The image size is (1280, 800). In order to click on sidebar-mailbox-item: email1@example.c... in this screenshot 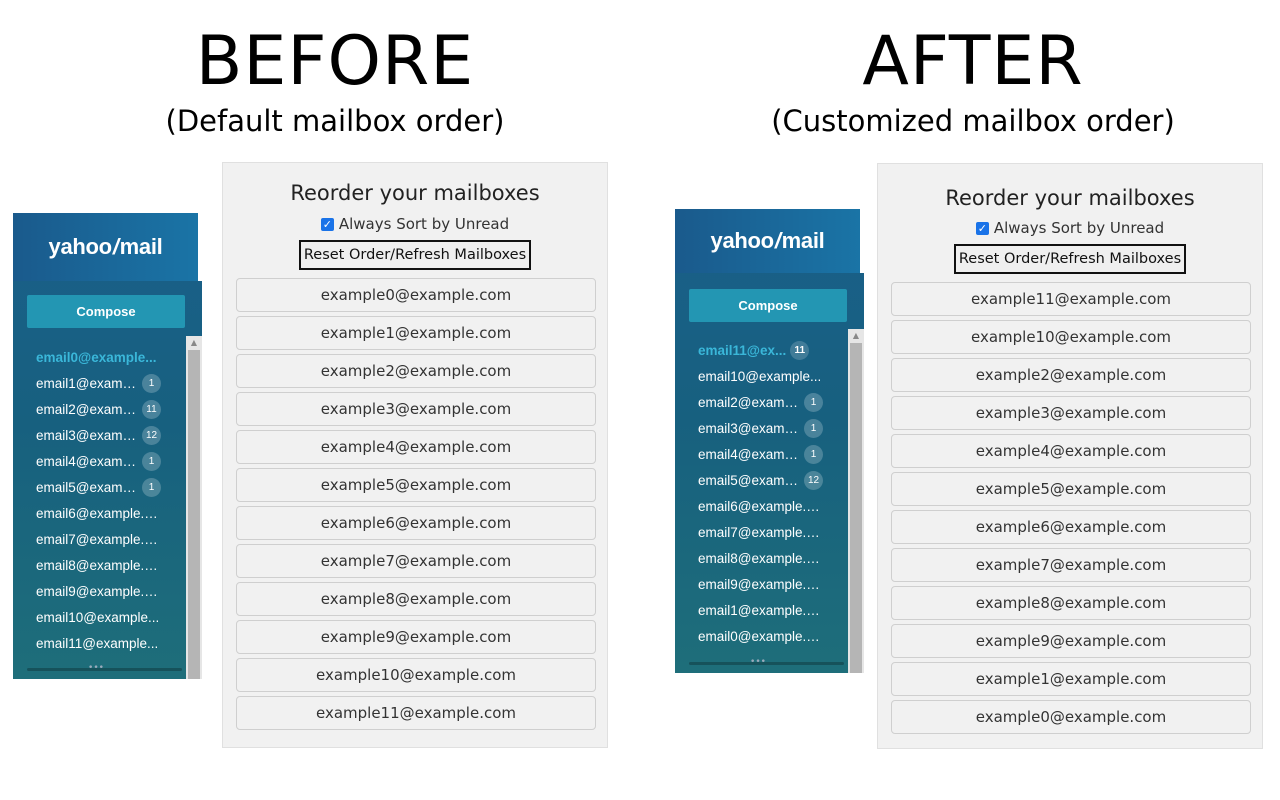, I will do `click(773, 610)`.